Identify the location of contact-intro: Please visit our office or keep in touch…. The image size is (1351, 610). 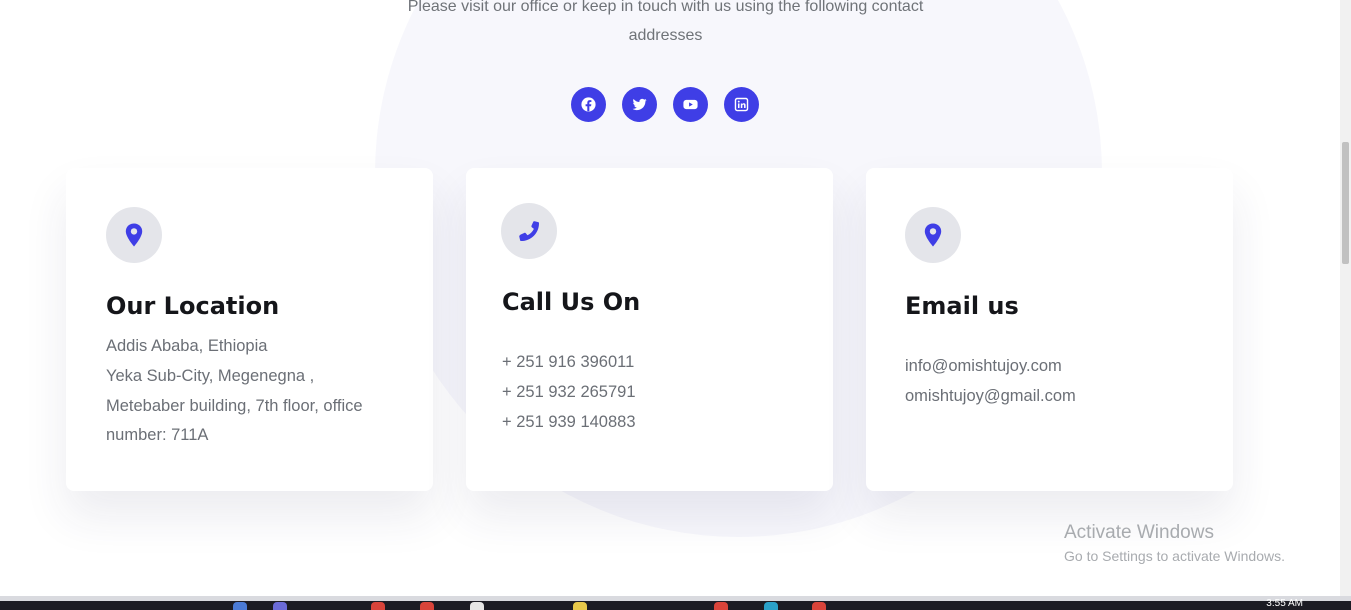
(665, 25).